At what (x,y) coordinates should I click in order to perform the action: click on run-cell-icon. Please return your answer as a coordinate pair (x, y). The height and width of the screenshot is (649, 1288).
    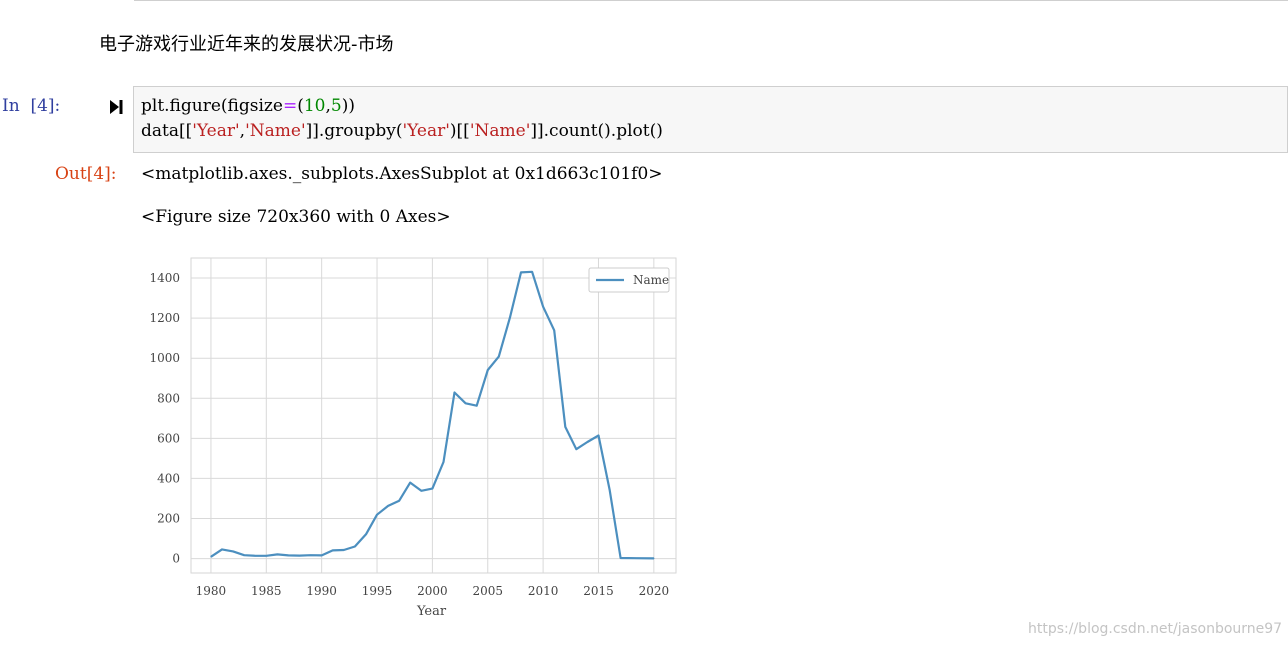
    Looking at the image, I should click on (116, 107).